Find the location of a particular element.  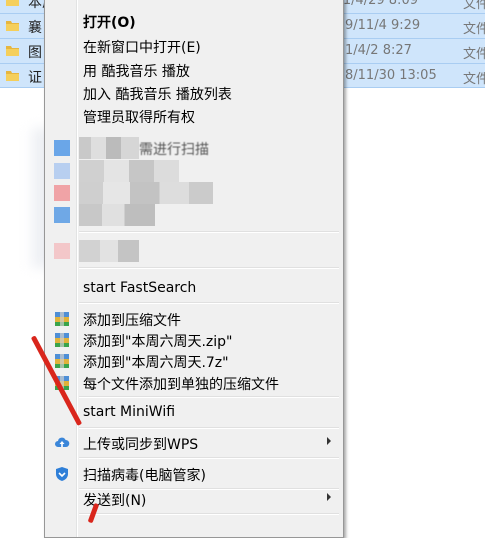

menu-item-start-miniwifi: start MiniWifi is located at coordinates (193, 413).